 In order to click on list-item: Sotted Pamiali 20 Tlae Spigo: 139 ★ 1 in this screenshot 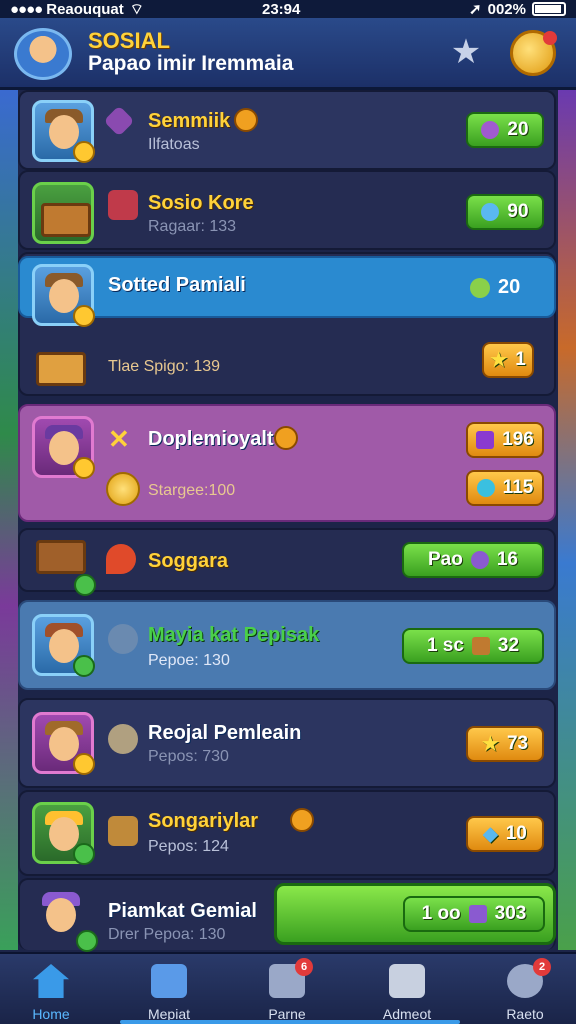, I will do `click(287, 324)`.